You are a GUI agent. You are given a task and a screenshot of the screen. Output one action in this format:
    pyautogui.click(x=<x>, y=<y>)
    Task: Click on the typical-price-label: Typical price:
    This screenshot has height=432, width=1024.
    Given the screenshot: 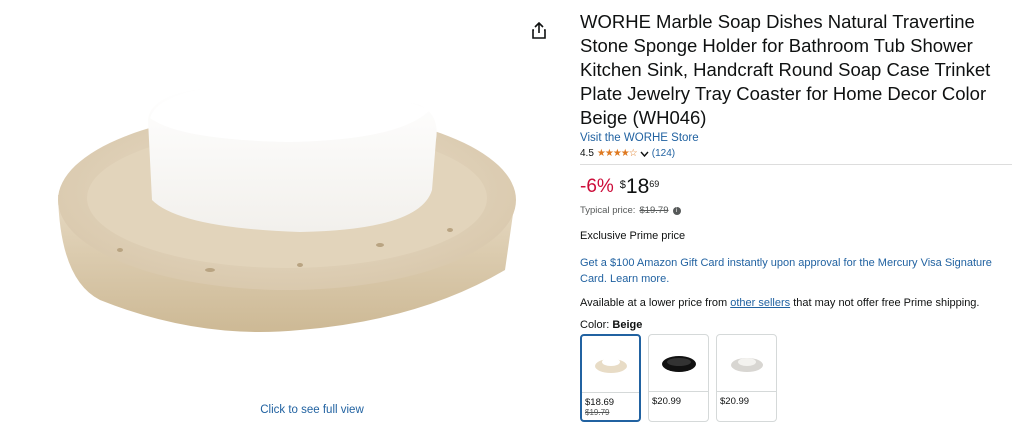 What is the action you would take?
    pyautogui.click(x=608, y=210)
    